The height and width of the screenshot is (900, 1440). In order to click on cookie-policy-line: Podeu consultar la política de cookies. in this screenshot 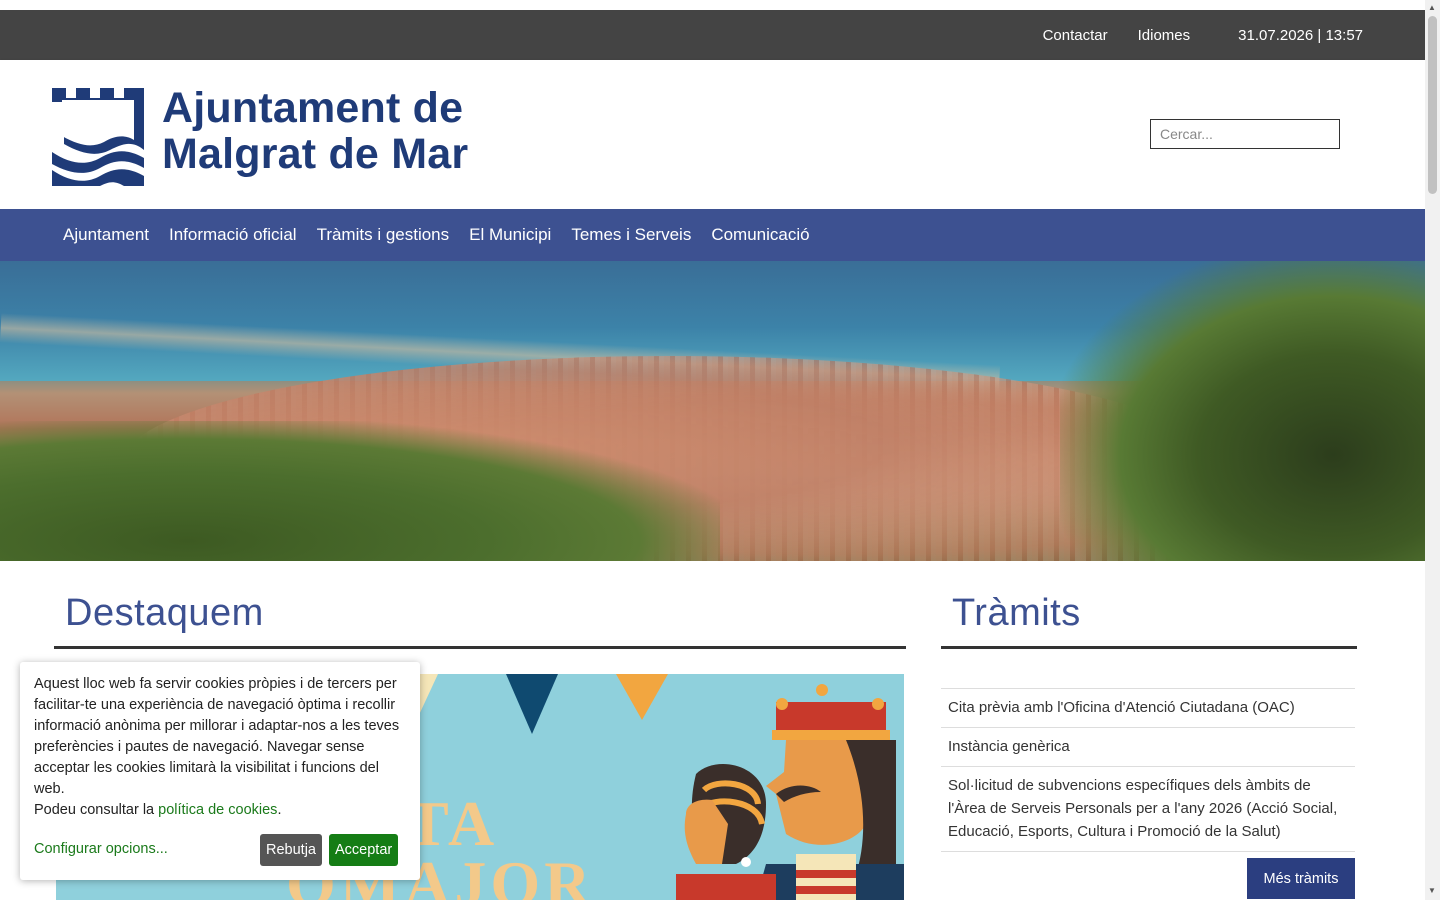, I will do `click(220, 810)`.